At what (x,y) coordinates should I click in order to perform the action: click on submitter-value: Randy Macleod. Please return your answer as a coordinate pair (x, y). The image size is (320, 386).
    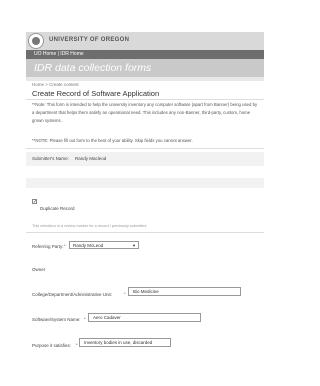
    Looking at the image, I should click on (91, 158).